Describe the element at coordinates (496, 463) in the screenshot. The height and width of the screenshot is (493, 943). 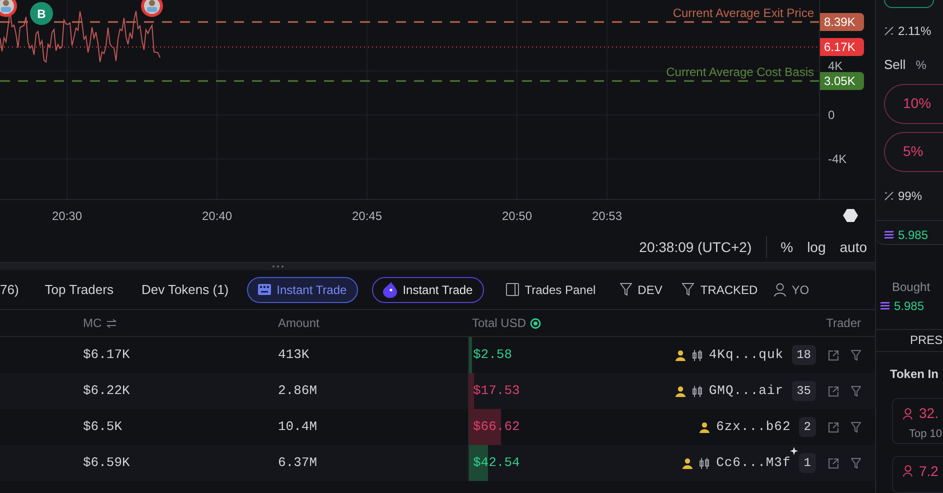
I see `table-cell-text: $42.54` at that location.